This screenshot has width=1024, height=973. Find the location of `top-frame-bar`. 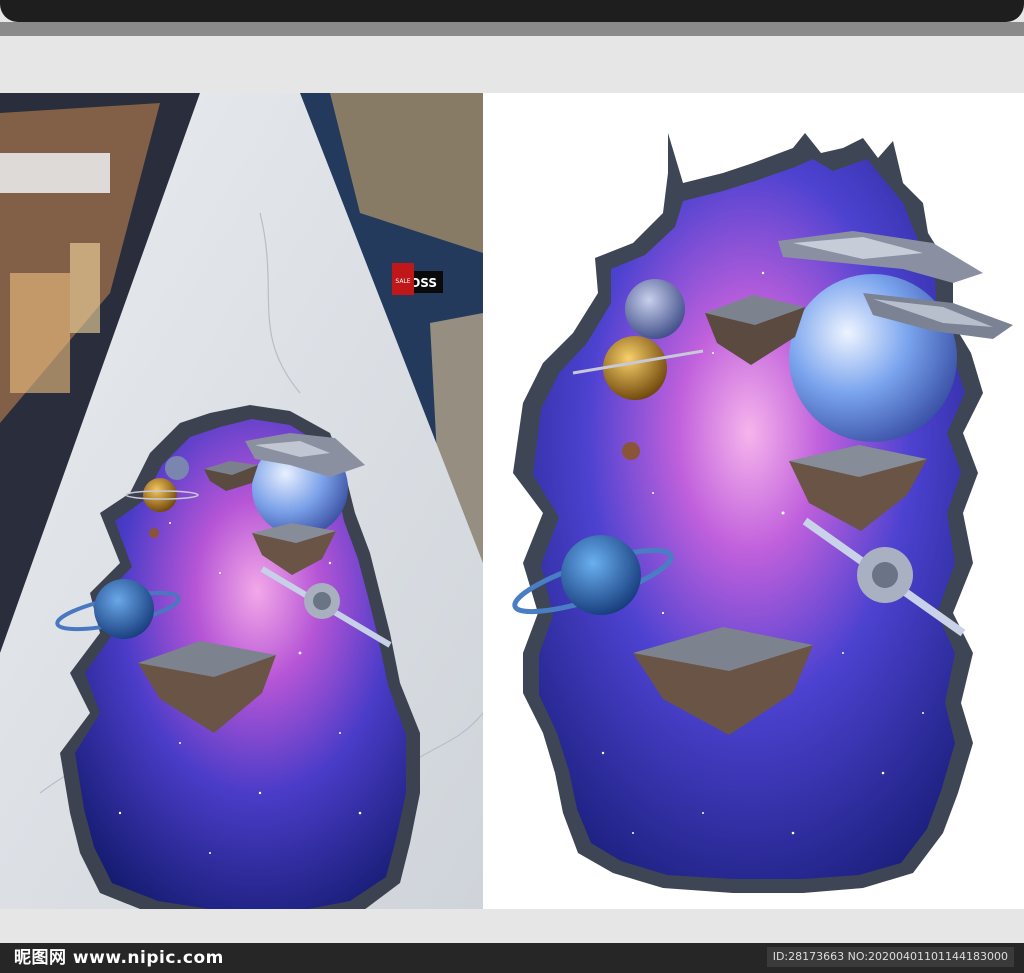

top-frame-bar is located at coordinates (512, 11).